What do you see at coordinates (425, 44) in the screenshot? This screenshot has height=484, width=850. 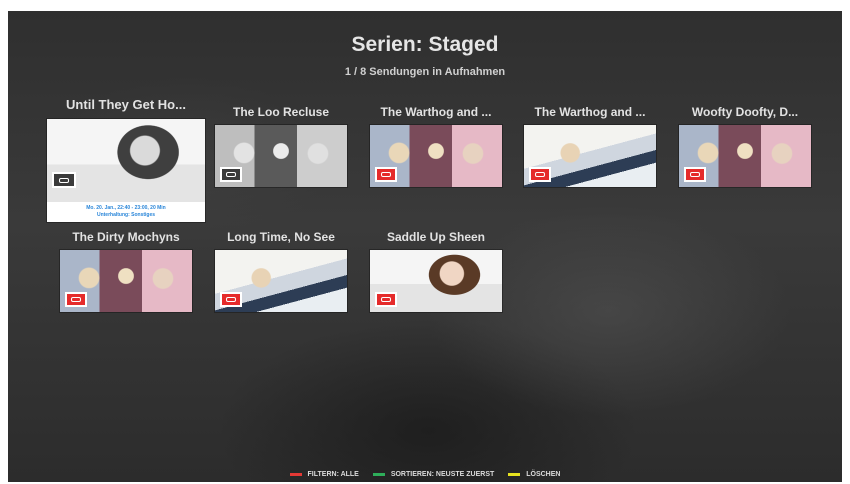 I see `page-title: Serien: Staged` at bounding box center [425, 44].